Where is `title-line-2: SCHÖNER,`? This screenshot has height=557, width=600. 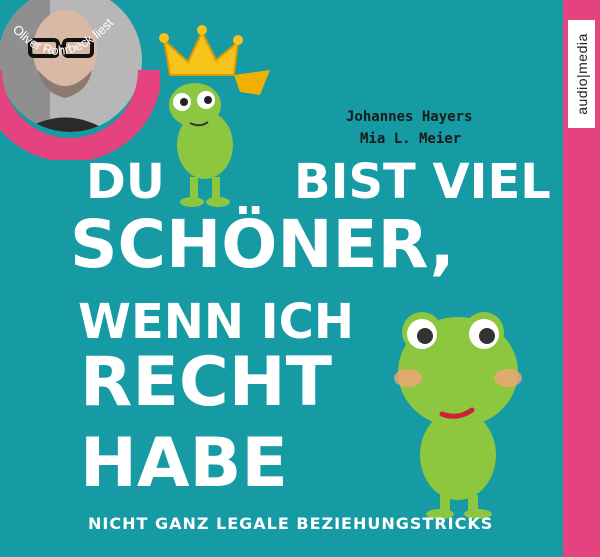 title-line-2: SCHÖNER, is located at coordinates (262, 244).